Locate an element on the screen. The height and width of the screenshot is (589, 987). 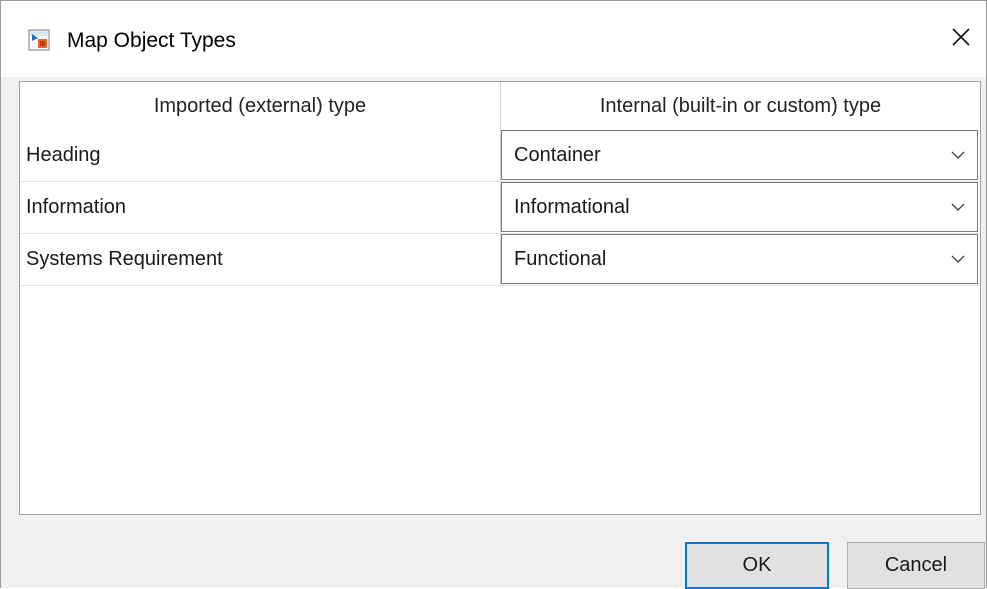
internal-type-cell: Informational is located at coordinates (740, 207).